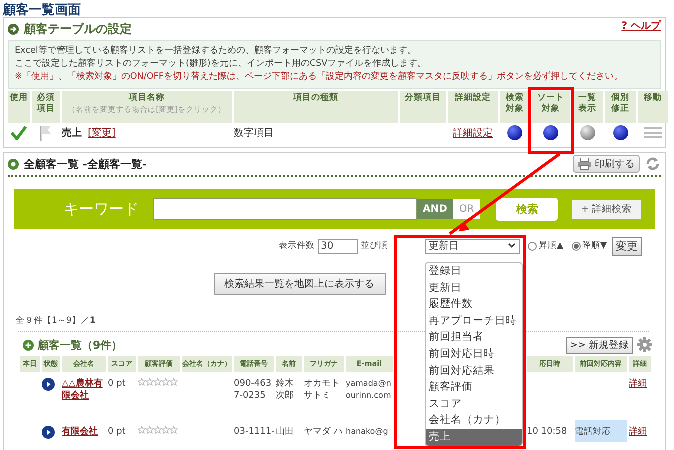  I want to click on change-link: [変更], so click(102, 133).